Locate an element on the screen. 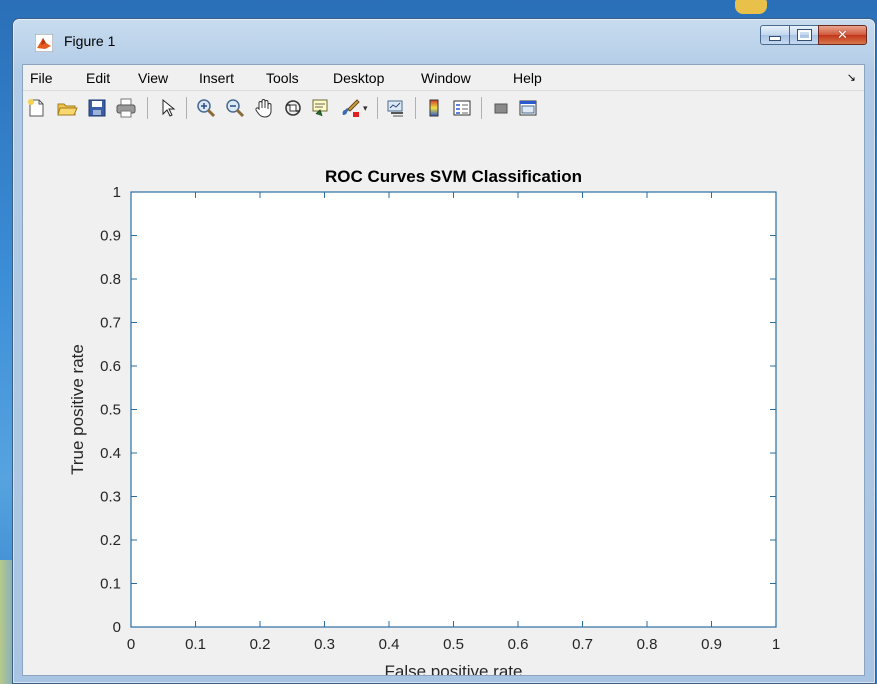 The image size is (877, 684). minimize-button is located at coordinates (775, 35).